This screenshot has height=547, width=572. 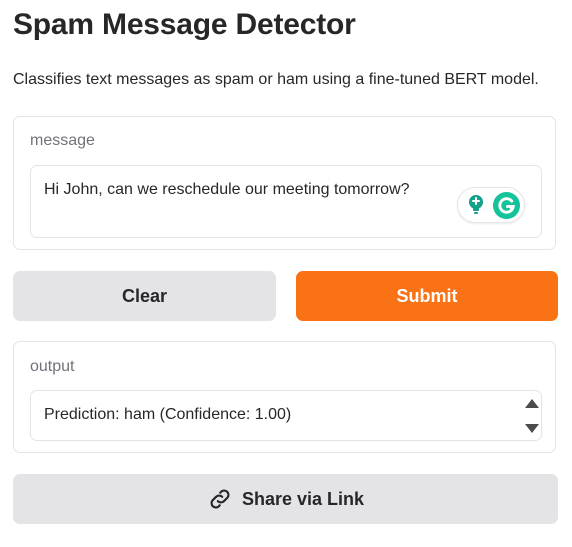 What do you see at coordinates (144, 296) in the screenshot?
I see `clear-button: Clear` at bounding box center [144, 296].